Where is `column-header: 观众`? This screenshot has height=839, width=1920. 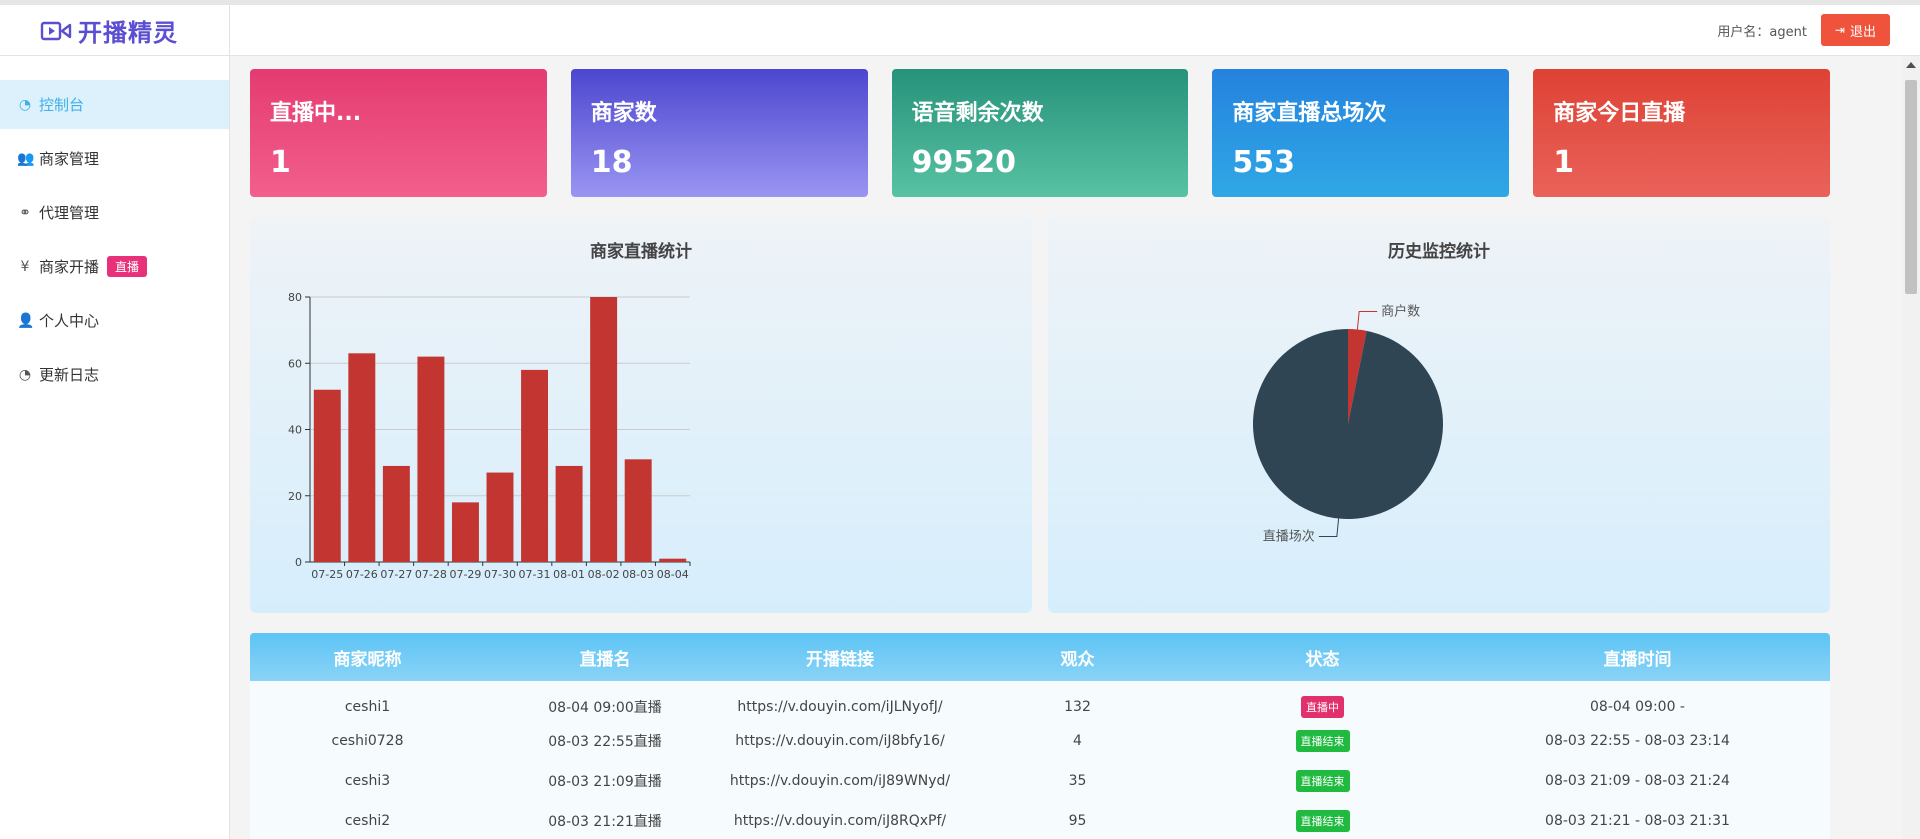 column-header: 观众 is located at coordinates (1077, 659).